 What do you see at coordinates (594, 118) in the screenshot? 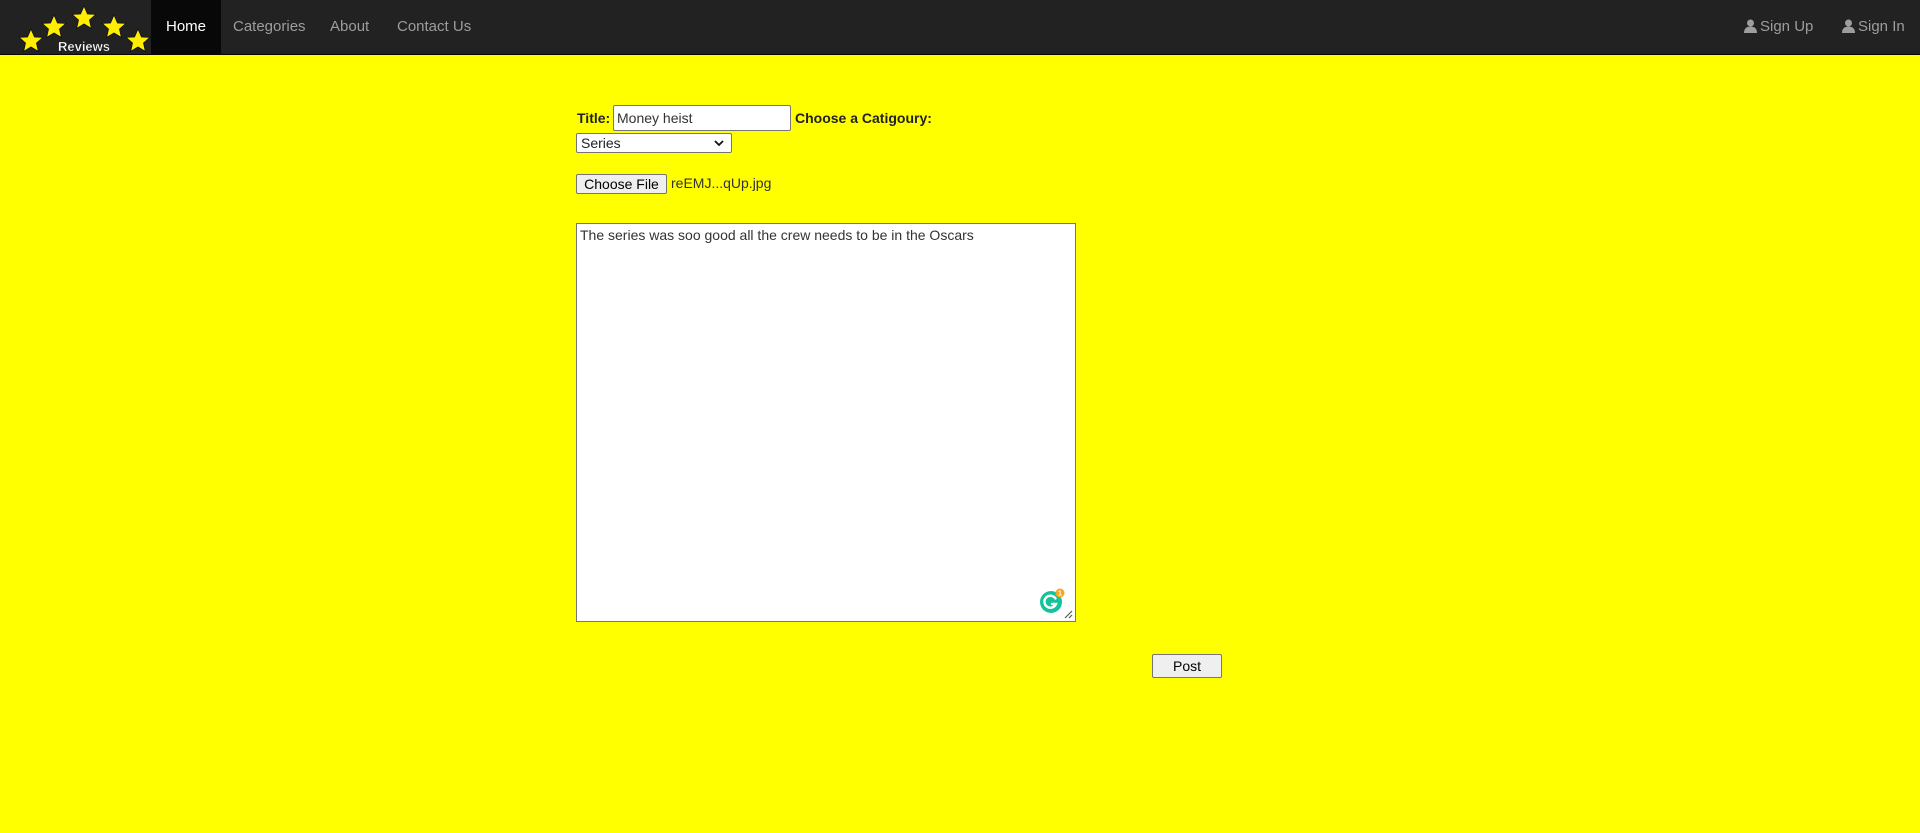
I see `title-label: Title:` at bounding box center [594, 118].